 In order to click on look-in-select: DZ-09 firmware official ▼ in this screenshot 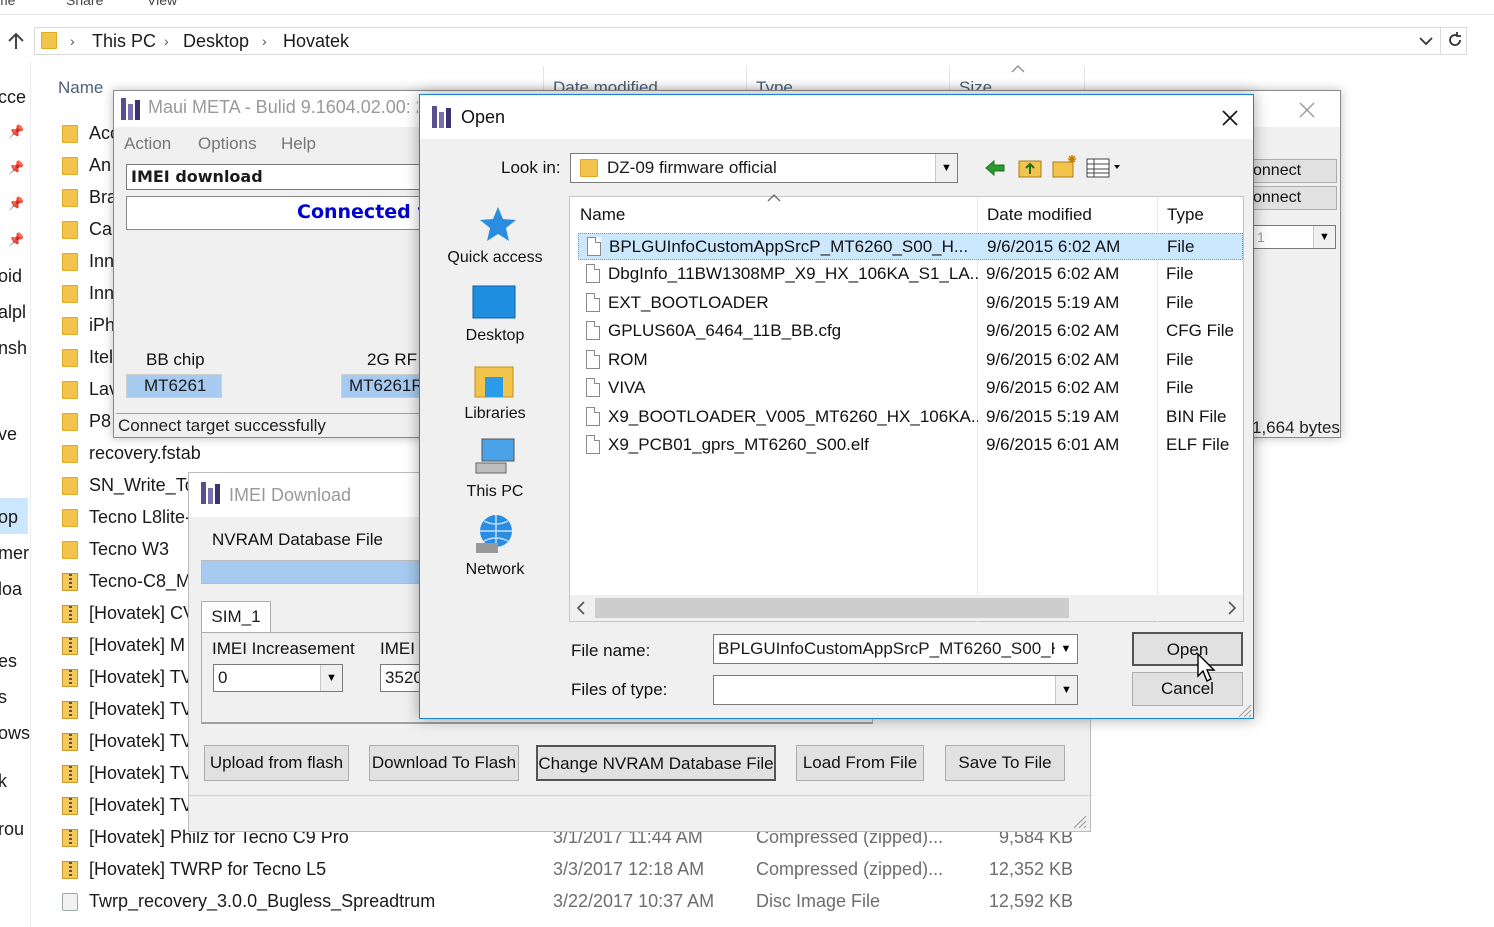, I will do `click(764, 168)`.